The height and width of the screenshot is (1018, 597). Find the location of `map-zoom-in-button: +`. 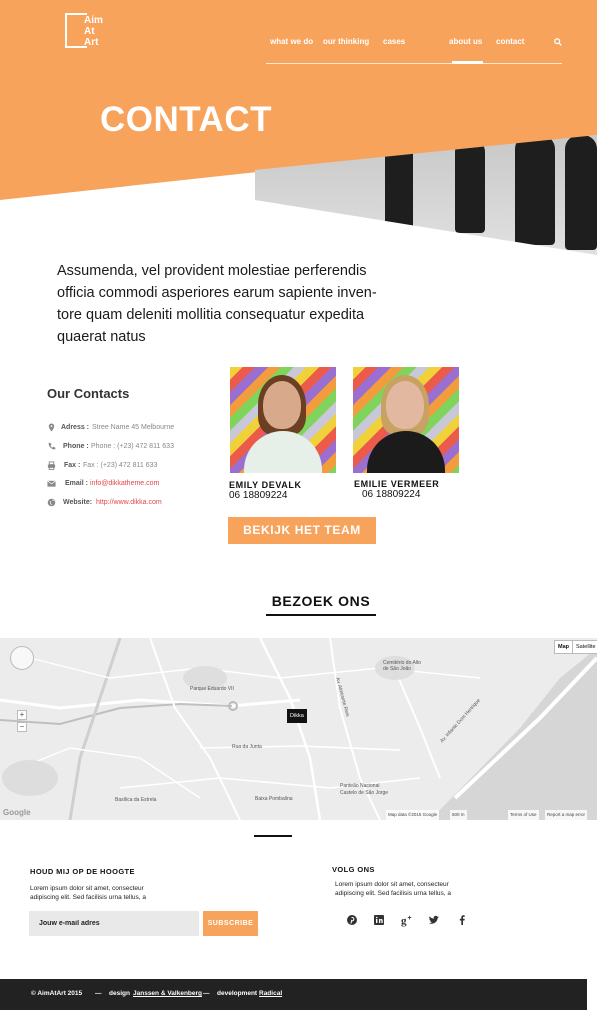

map-zoom-in-button: + is located at coordinates (22, 715).